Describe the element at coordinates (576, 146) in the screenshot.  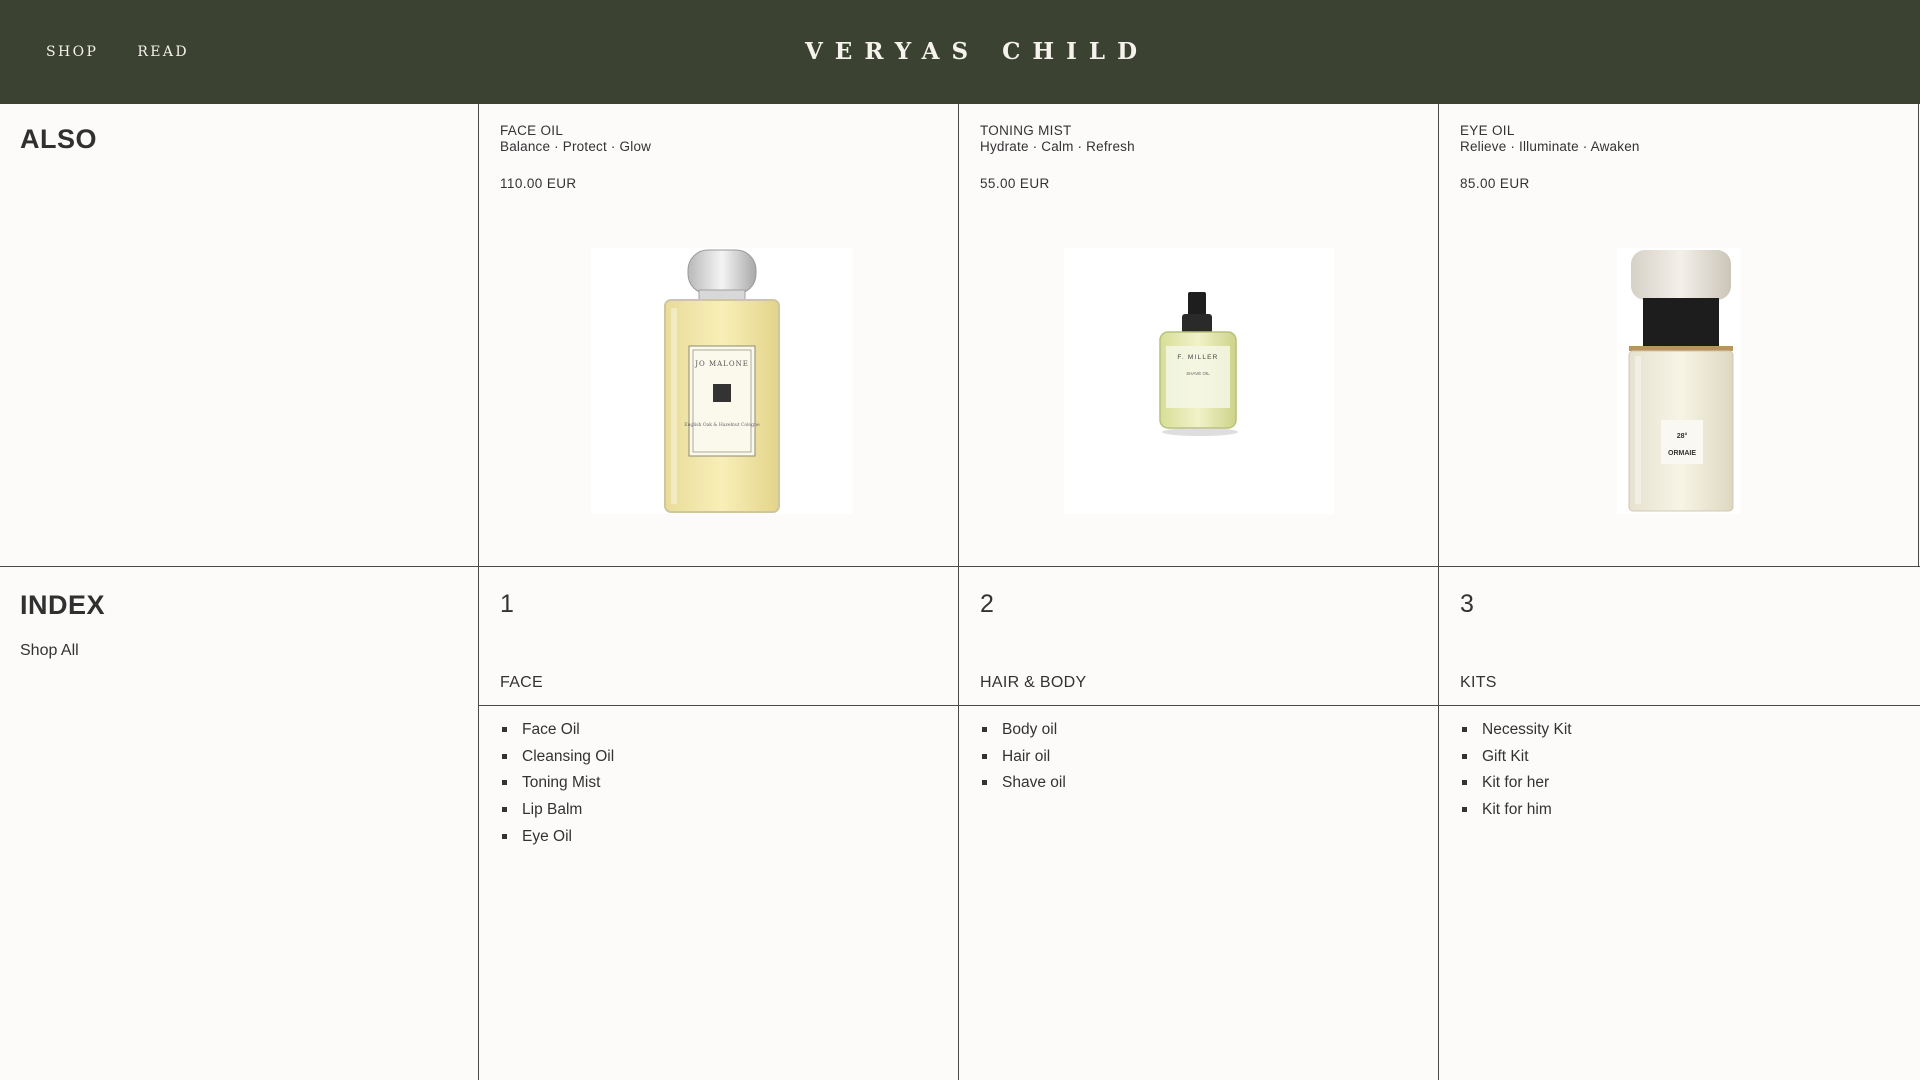
I see `product-tagline: Balance · Protect · Glow` at that location.